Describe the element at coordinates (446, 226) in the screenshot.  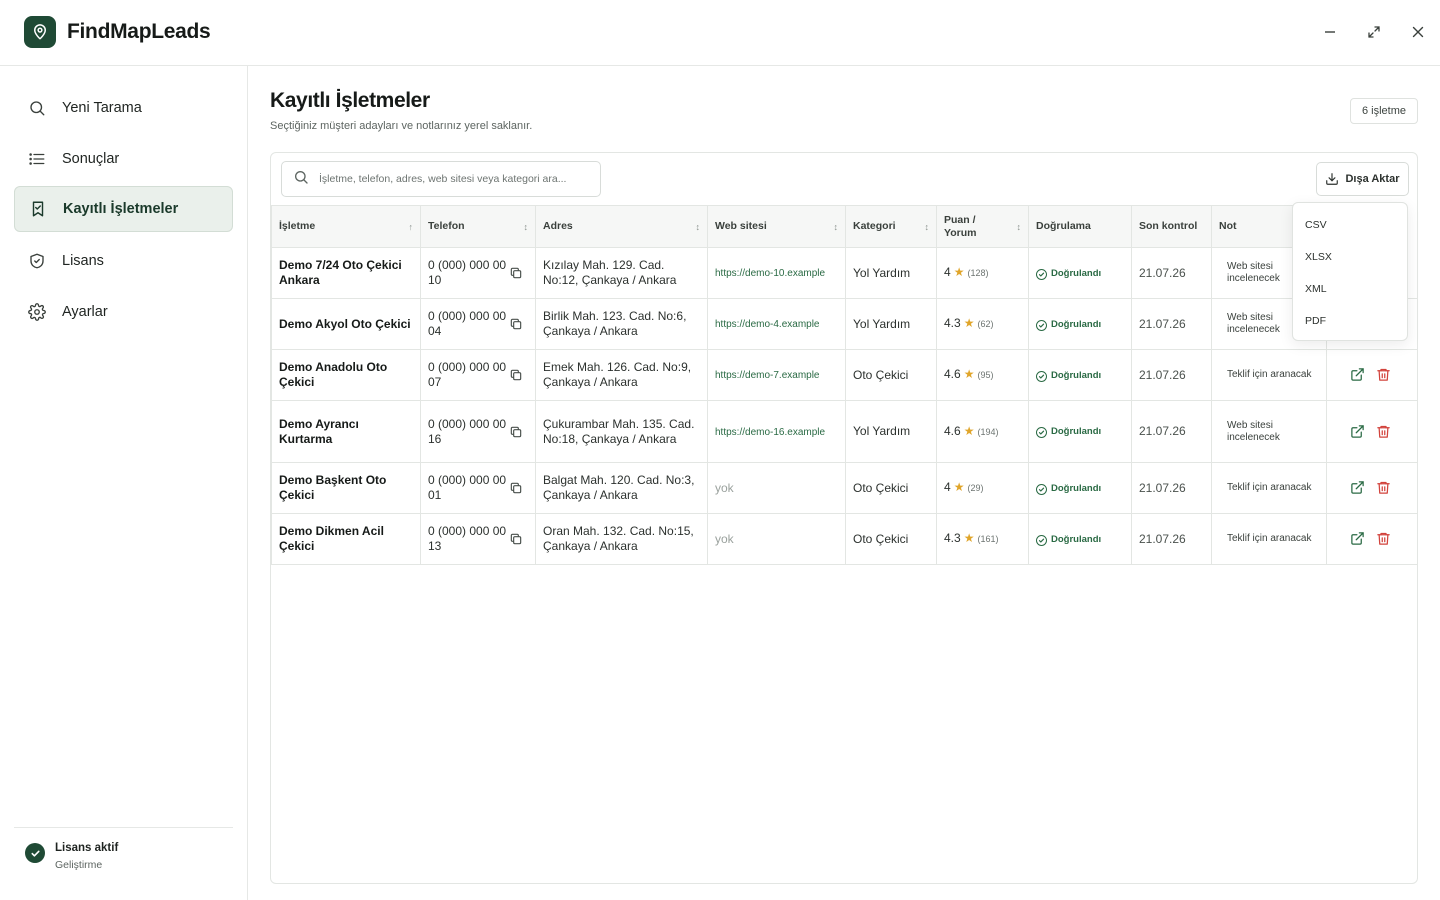
I see `column-header-label: Telefon` at that location.